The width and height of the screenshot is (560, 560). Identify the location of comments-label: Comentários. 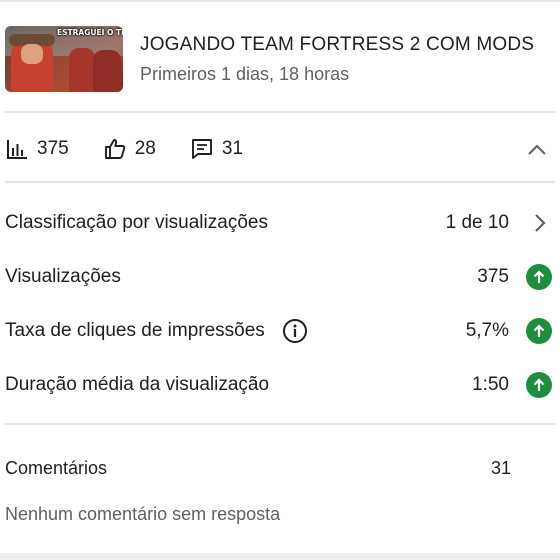
(56, 467).